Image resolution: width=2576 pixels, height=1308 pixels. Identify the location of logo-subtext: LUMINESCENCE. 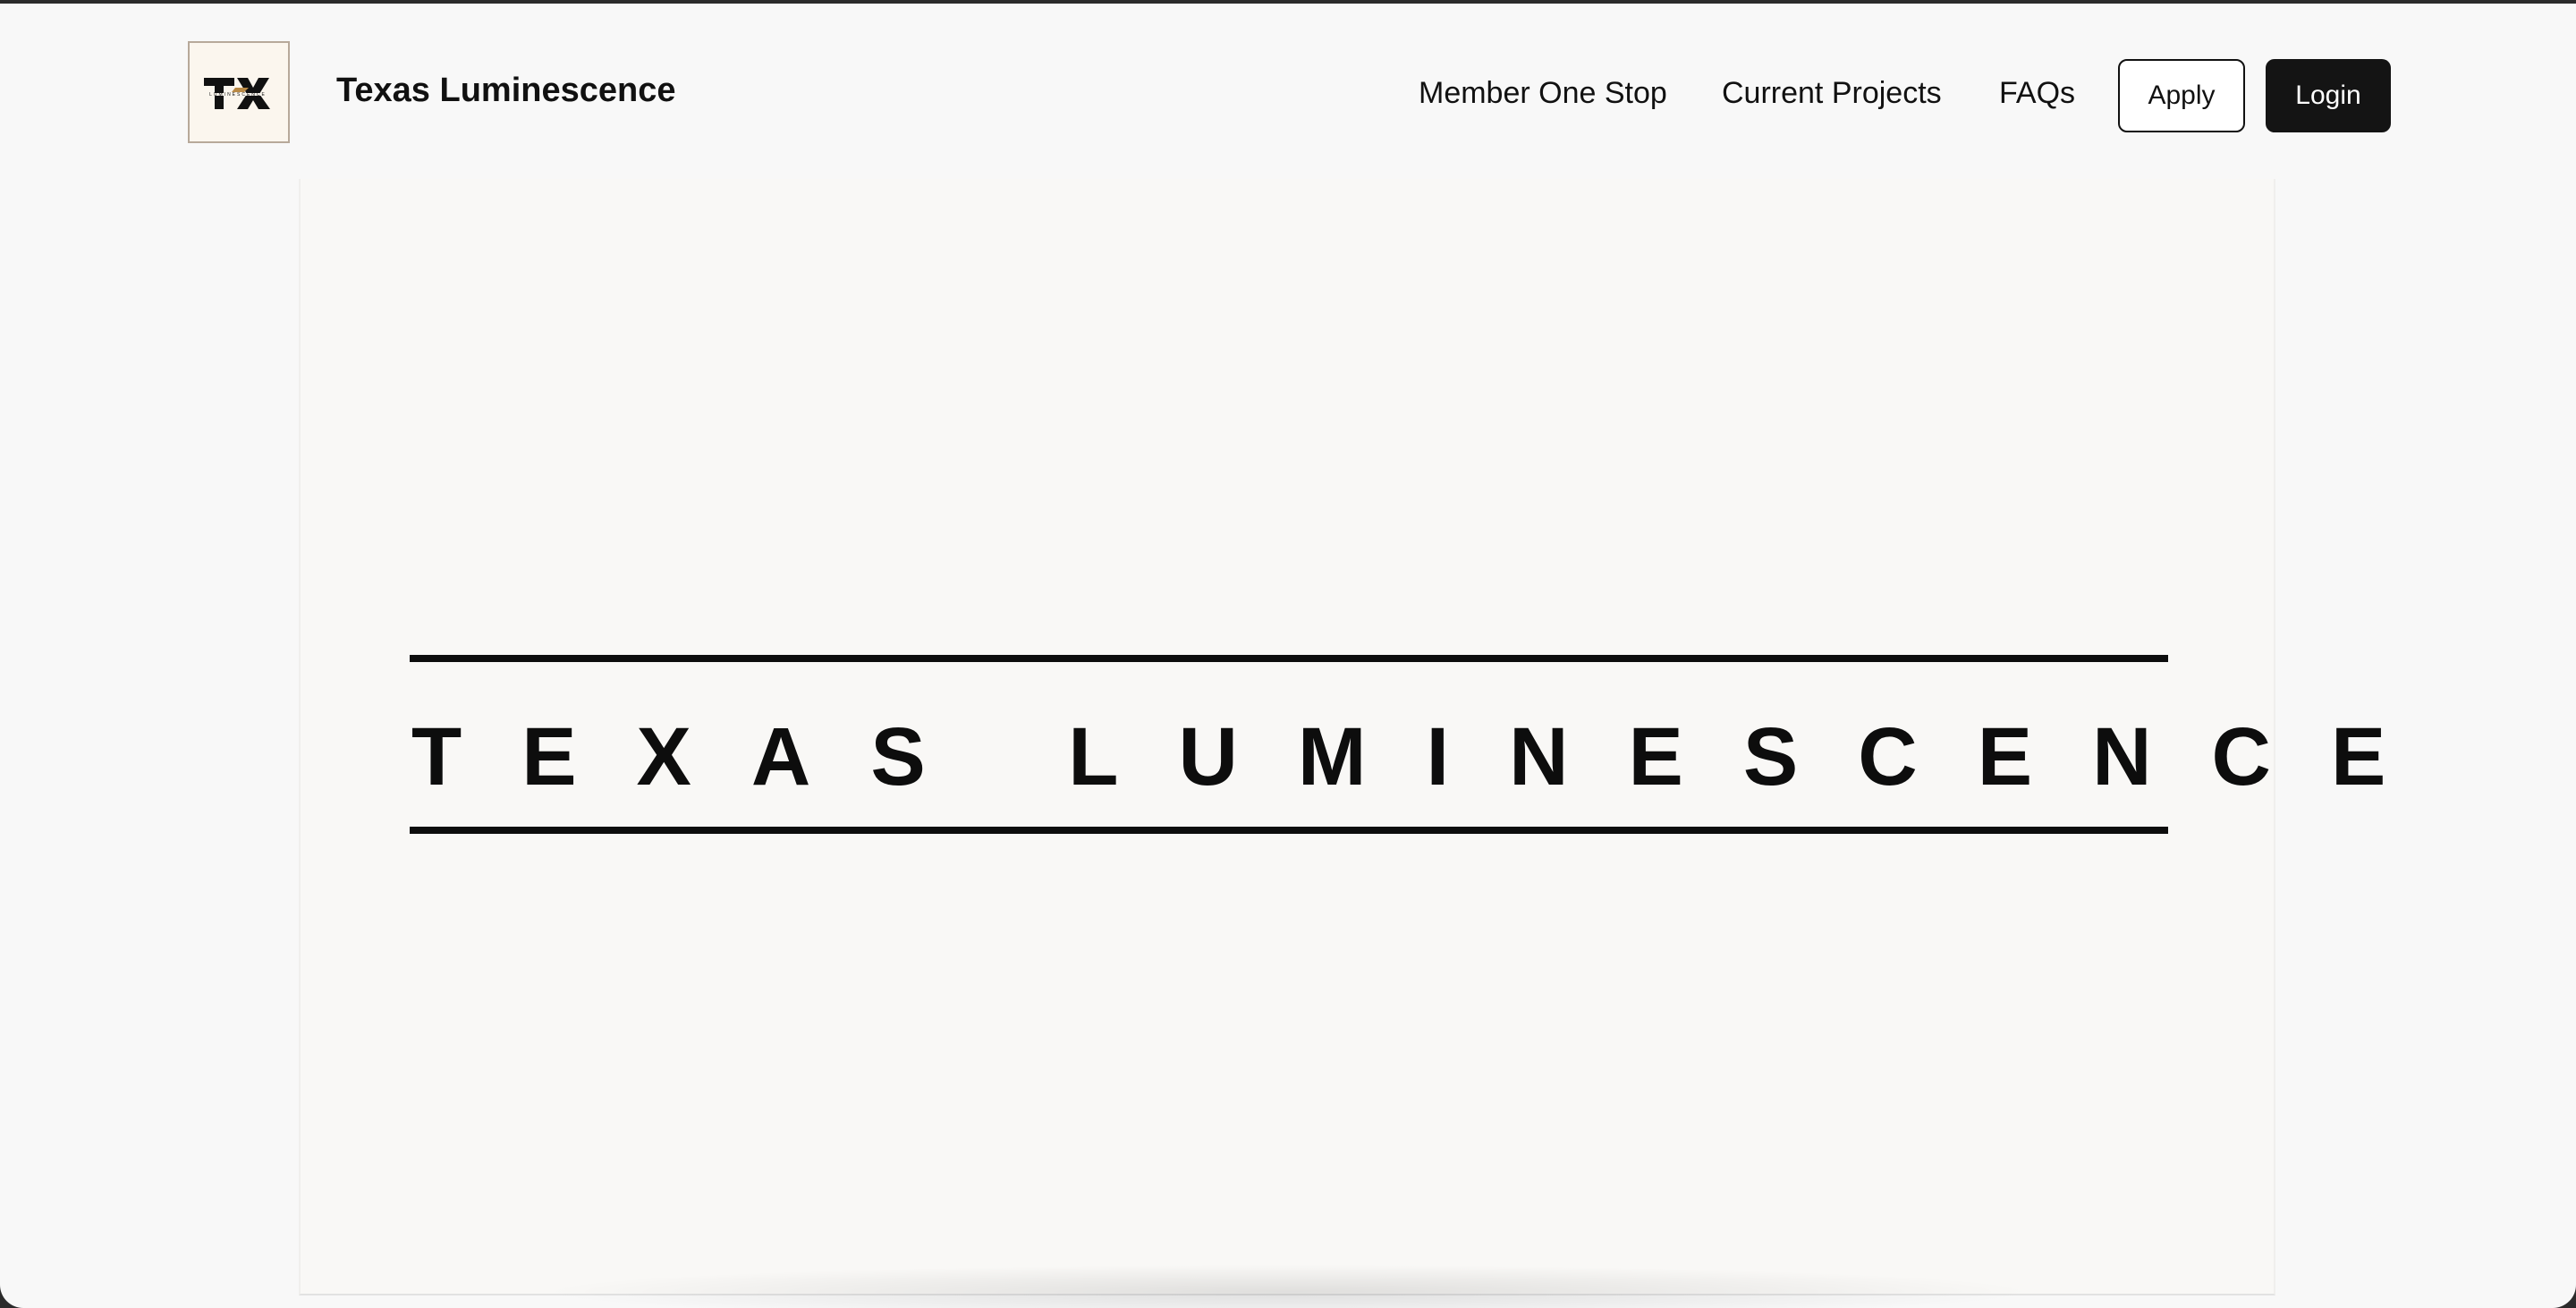
(238, 95).